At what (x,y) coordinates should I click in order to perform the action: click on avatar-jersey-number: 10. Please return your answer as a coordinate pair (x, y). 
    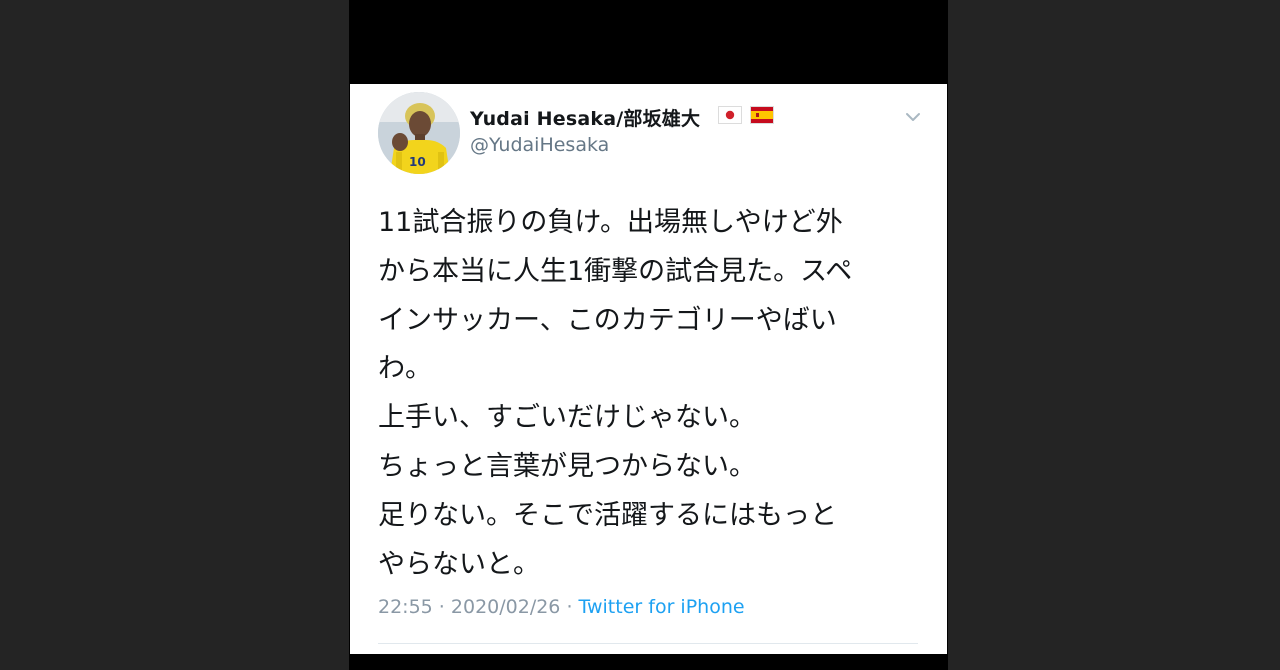
    Looking at the image, I should click on (417, 162).